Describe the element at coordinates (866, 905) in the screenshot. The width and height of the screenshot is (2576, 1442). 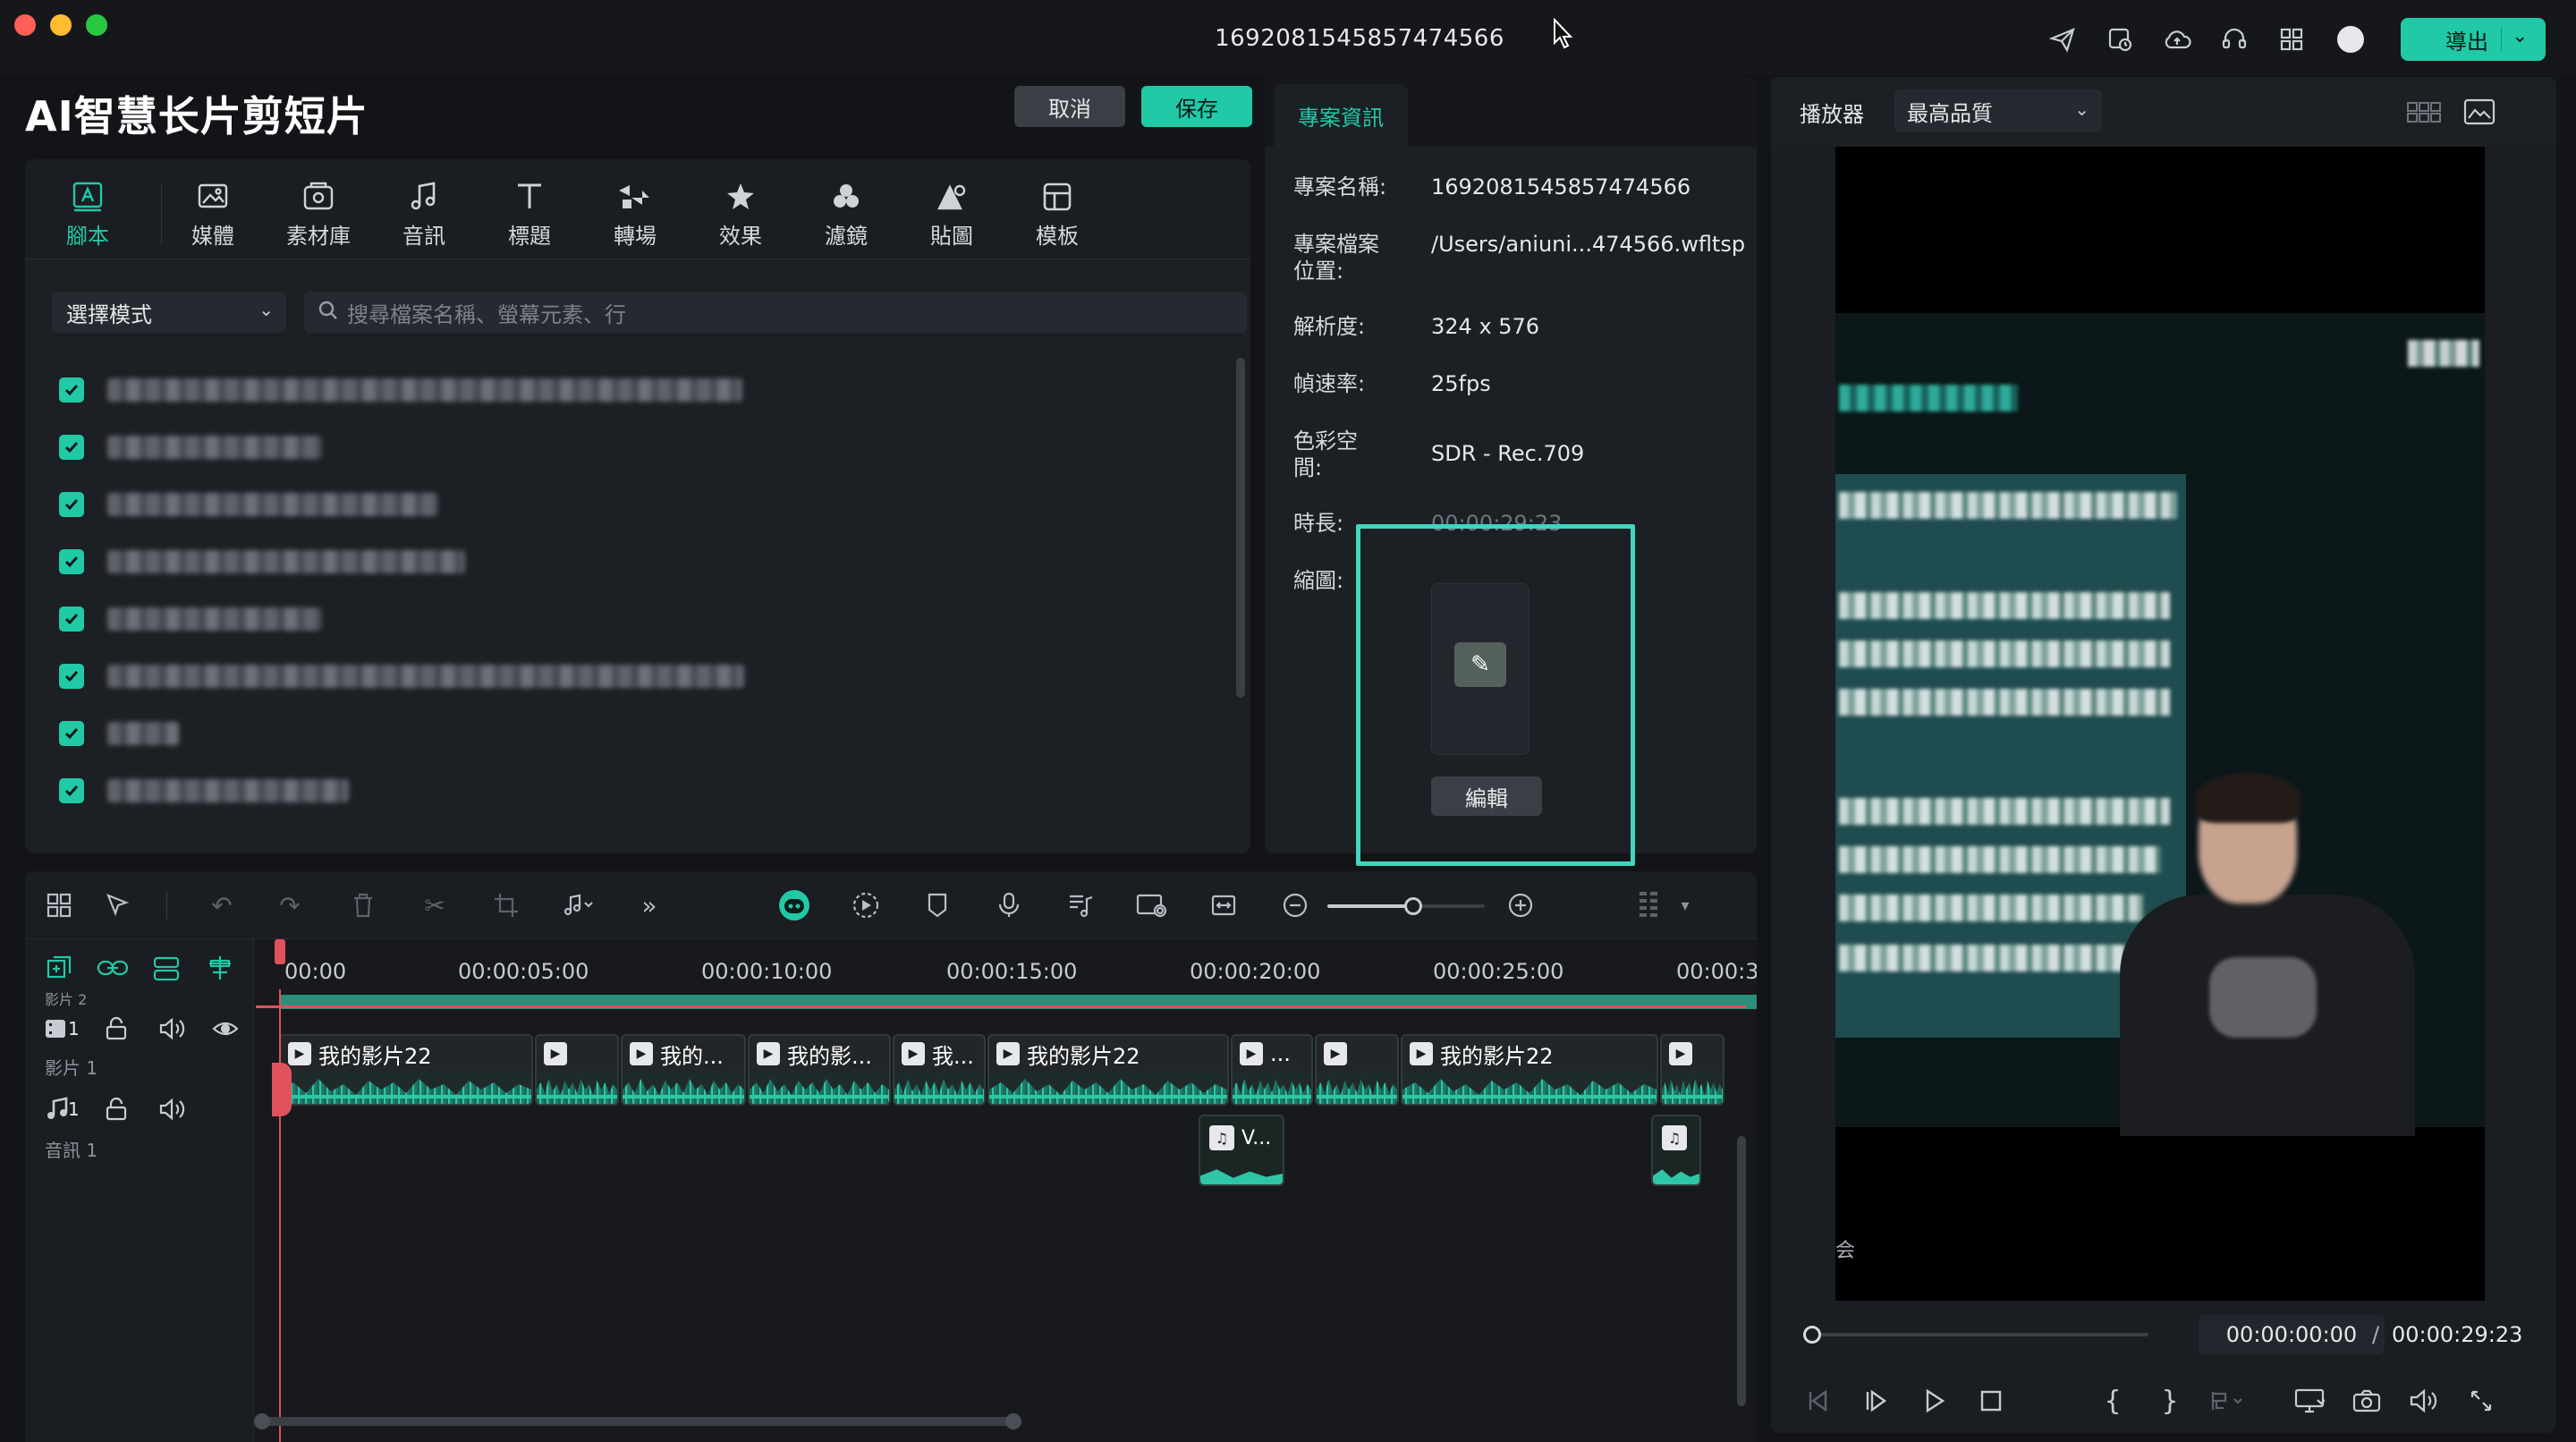
I see `auto-highlight-icon` at that location.